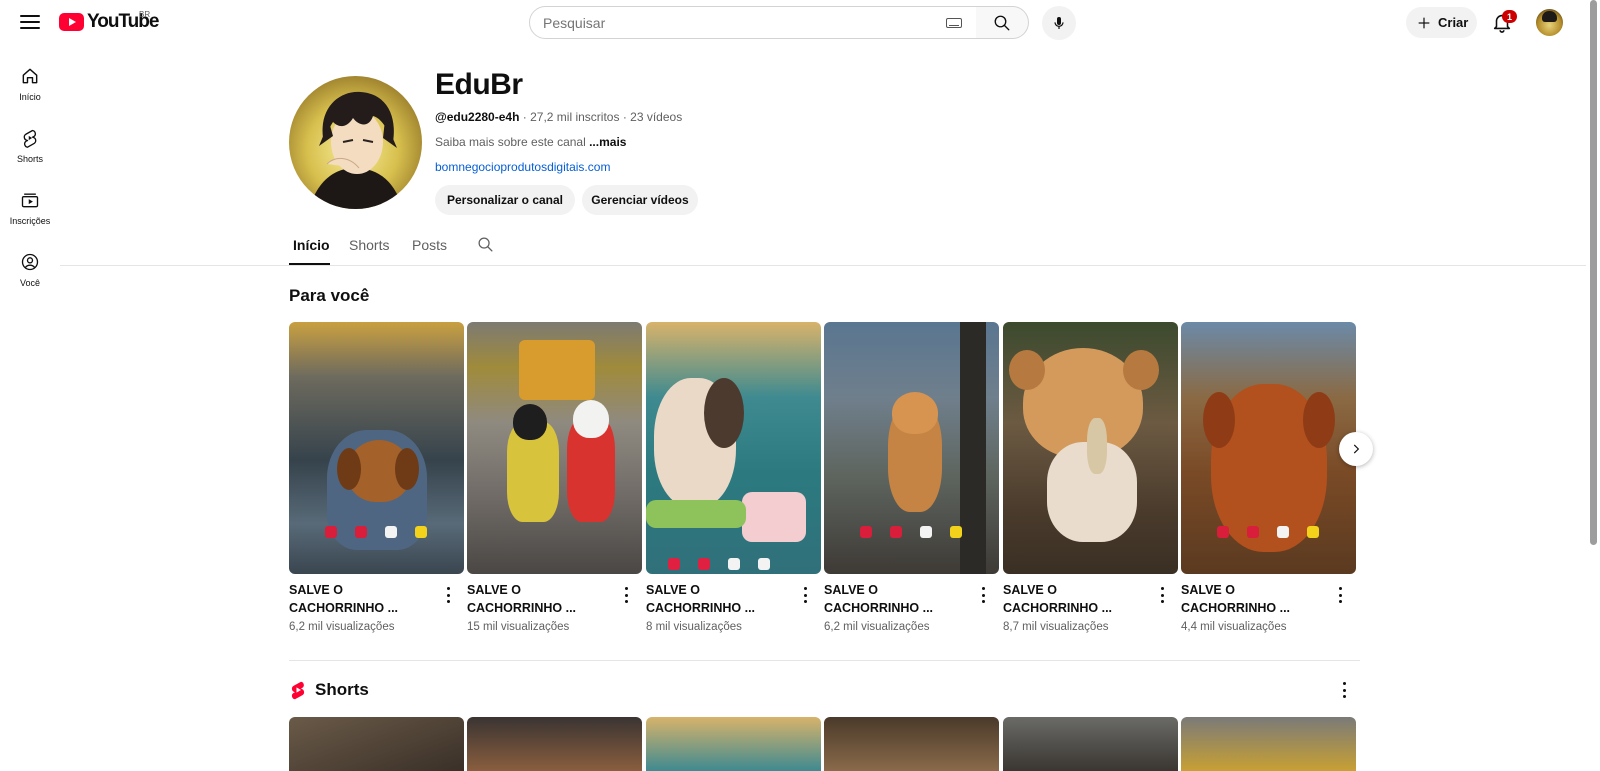 This screenshot has width=1600, height=771. Describe the element at coordinates (329, 295) in the screenshot. I see `for-you-title: Para você` at that location.